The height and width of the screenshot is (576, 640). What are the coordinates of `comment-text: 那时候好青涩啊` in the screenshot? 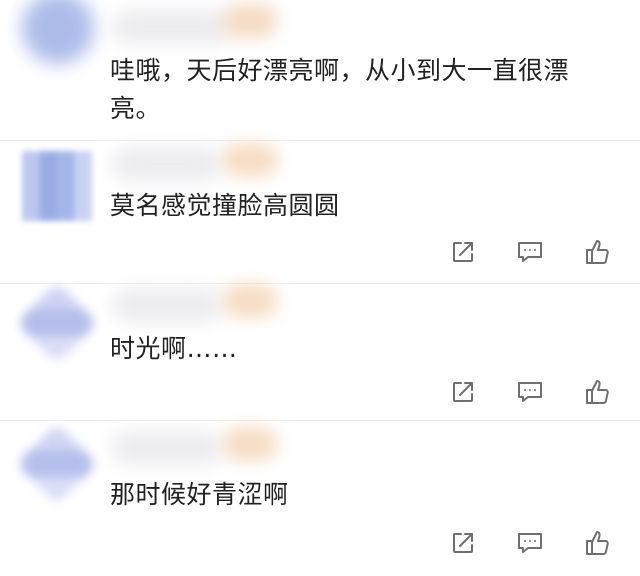 It's located at (199, 494).